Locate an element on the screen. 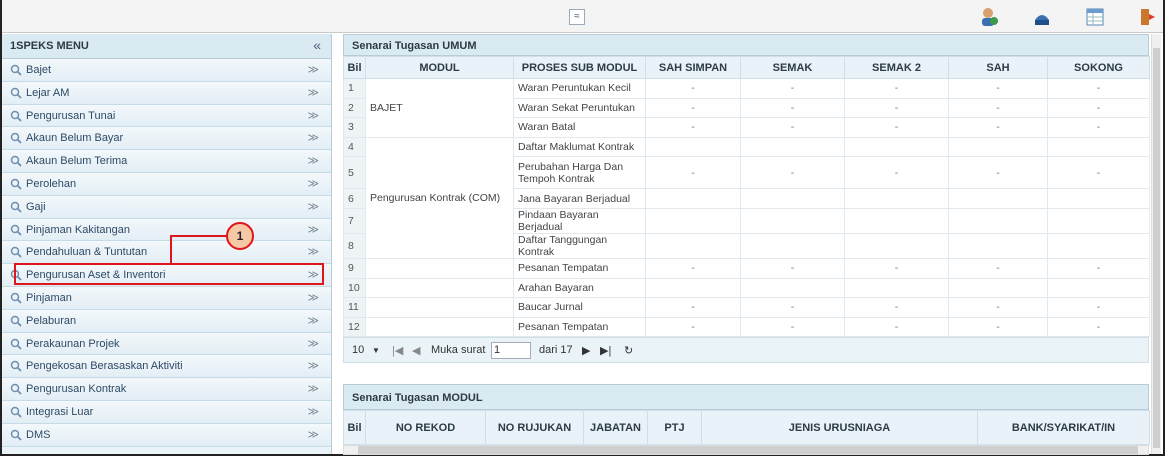 This screenshot has width=1165, height=456. column-header: SEMAK is located at coordinates (792, 67).